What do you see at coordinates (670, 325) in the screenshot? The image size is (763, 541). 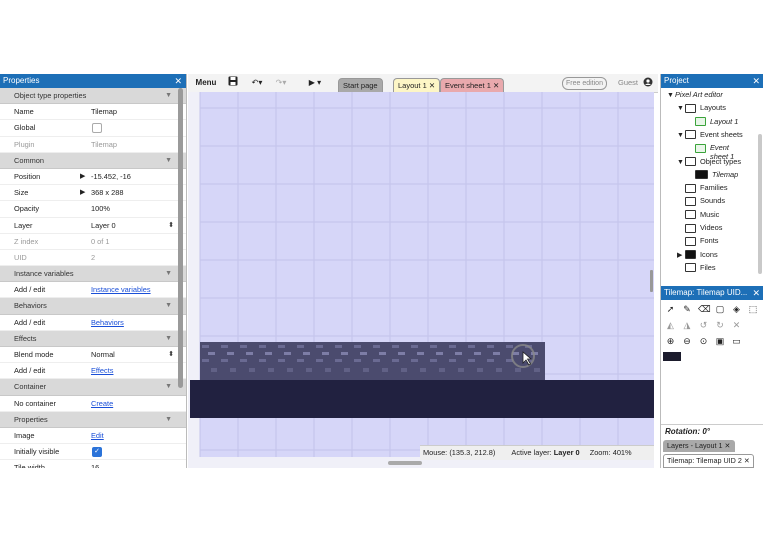 I see `flip-horizontal-icon: ◭` at bounding box center [670, 325].